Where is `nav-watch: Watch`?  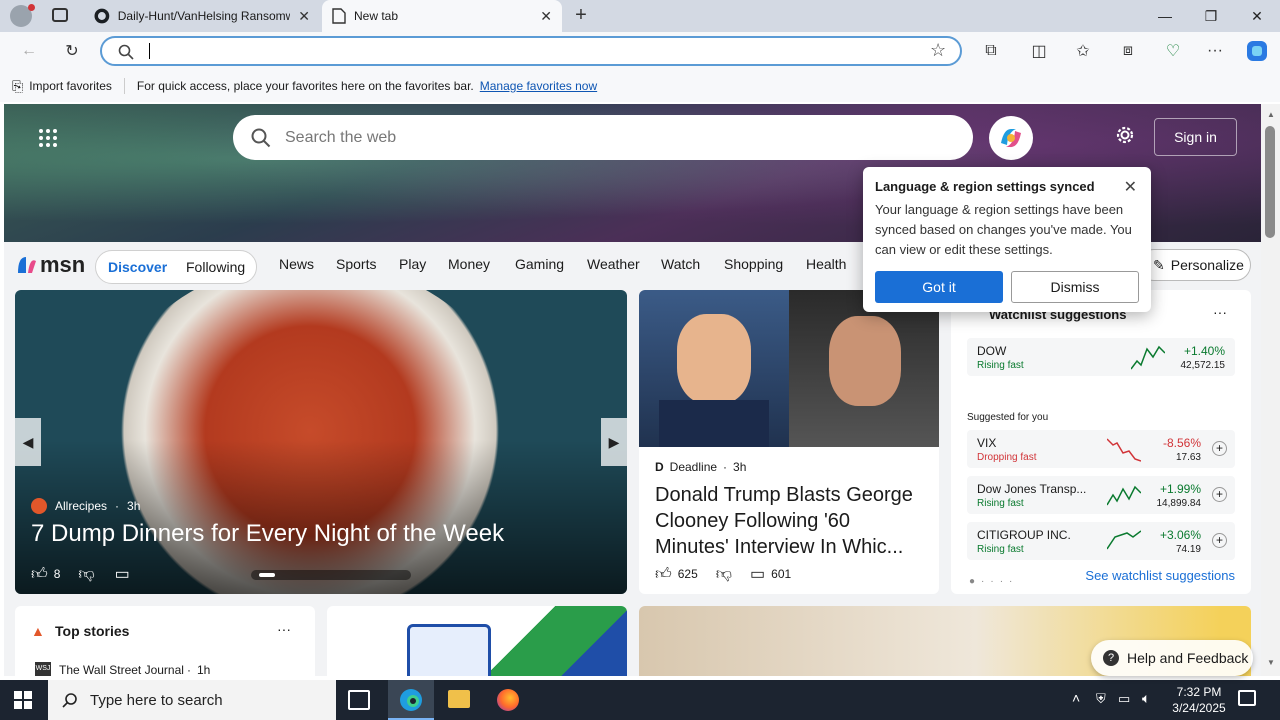 nav-watch: Watch is located at coordinates (680, 264).